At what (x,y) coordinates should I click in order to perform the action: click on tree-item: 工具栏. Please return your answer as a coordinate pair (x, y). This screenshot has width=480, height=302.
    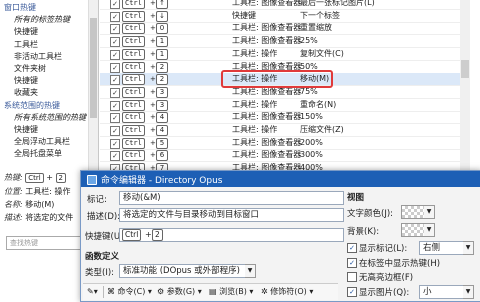
    Looking at the image, I should click on (26, 44).